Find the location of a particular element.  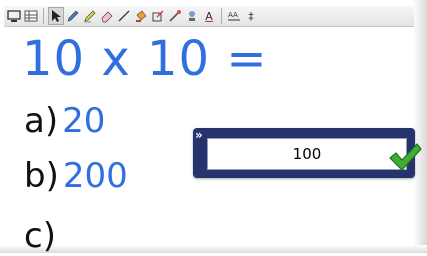

text-tool-label: A is located at coordinates (209, 16).